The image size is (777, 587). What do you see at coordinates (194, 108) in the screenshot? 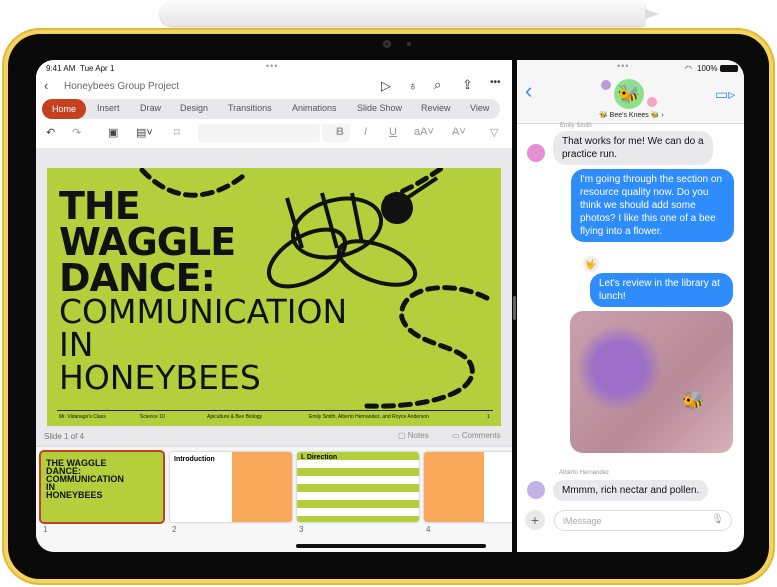
I see `tab-design: Design` at bounding box center [194, 108].